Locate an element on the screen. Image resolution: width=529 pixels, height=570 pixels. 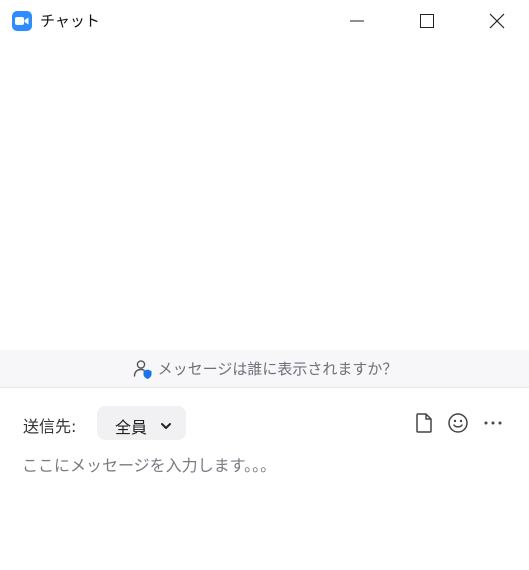
more-options-button is located at coordinates (493, 423).